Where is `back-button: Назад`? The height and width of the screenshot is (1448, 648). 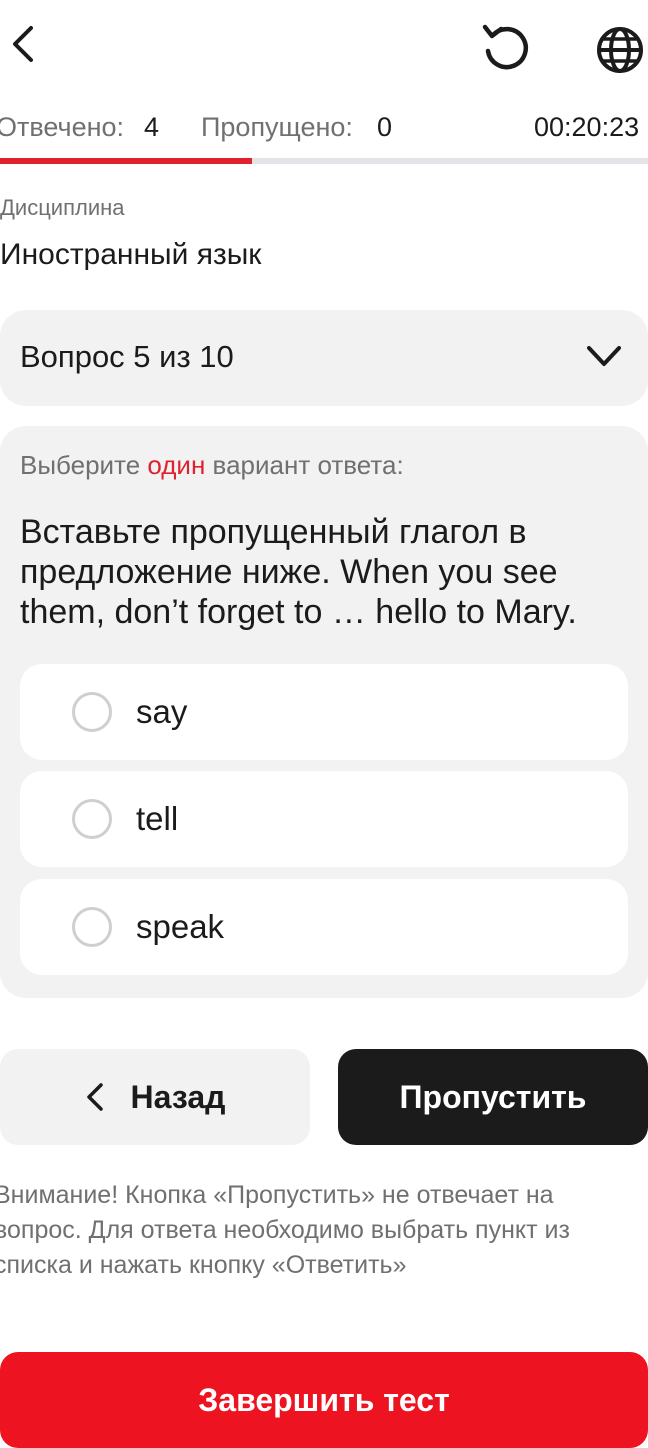
back-button: Назад is located at coordinates (155, 1097).